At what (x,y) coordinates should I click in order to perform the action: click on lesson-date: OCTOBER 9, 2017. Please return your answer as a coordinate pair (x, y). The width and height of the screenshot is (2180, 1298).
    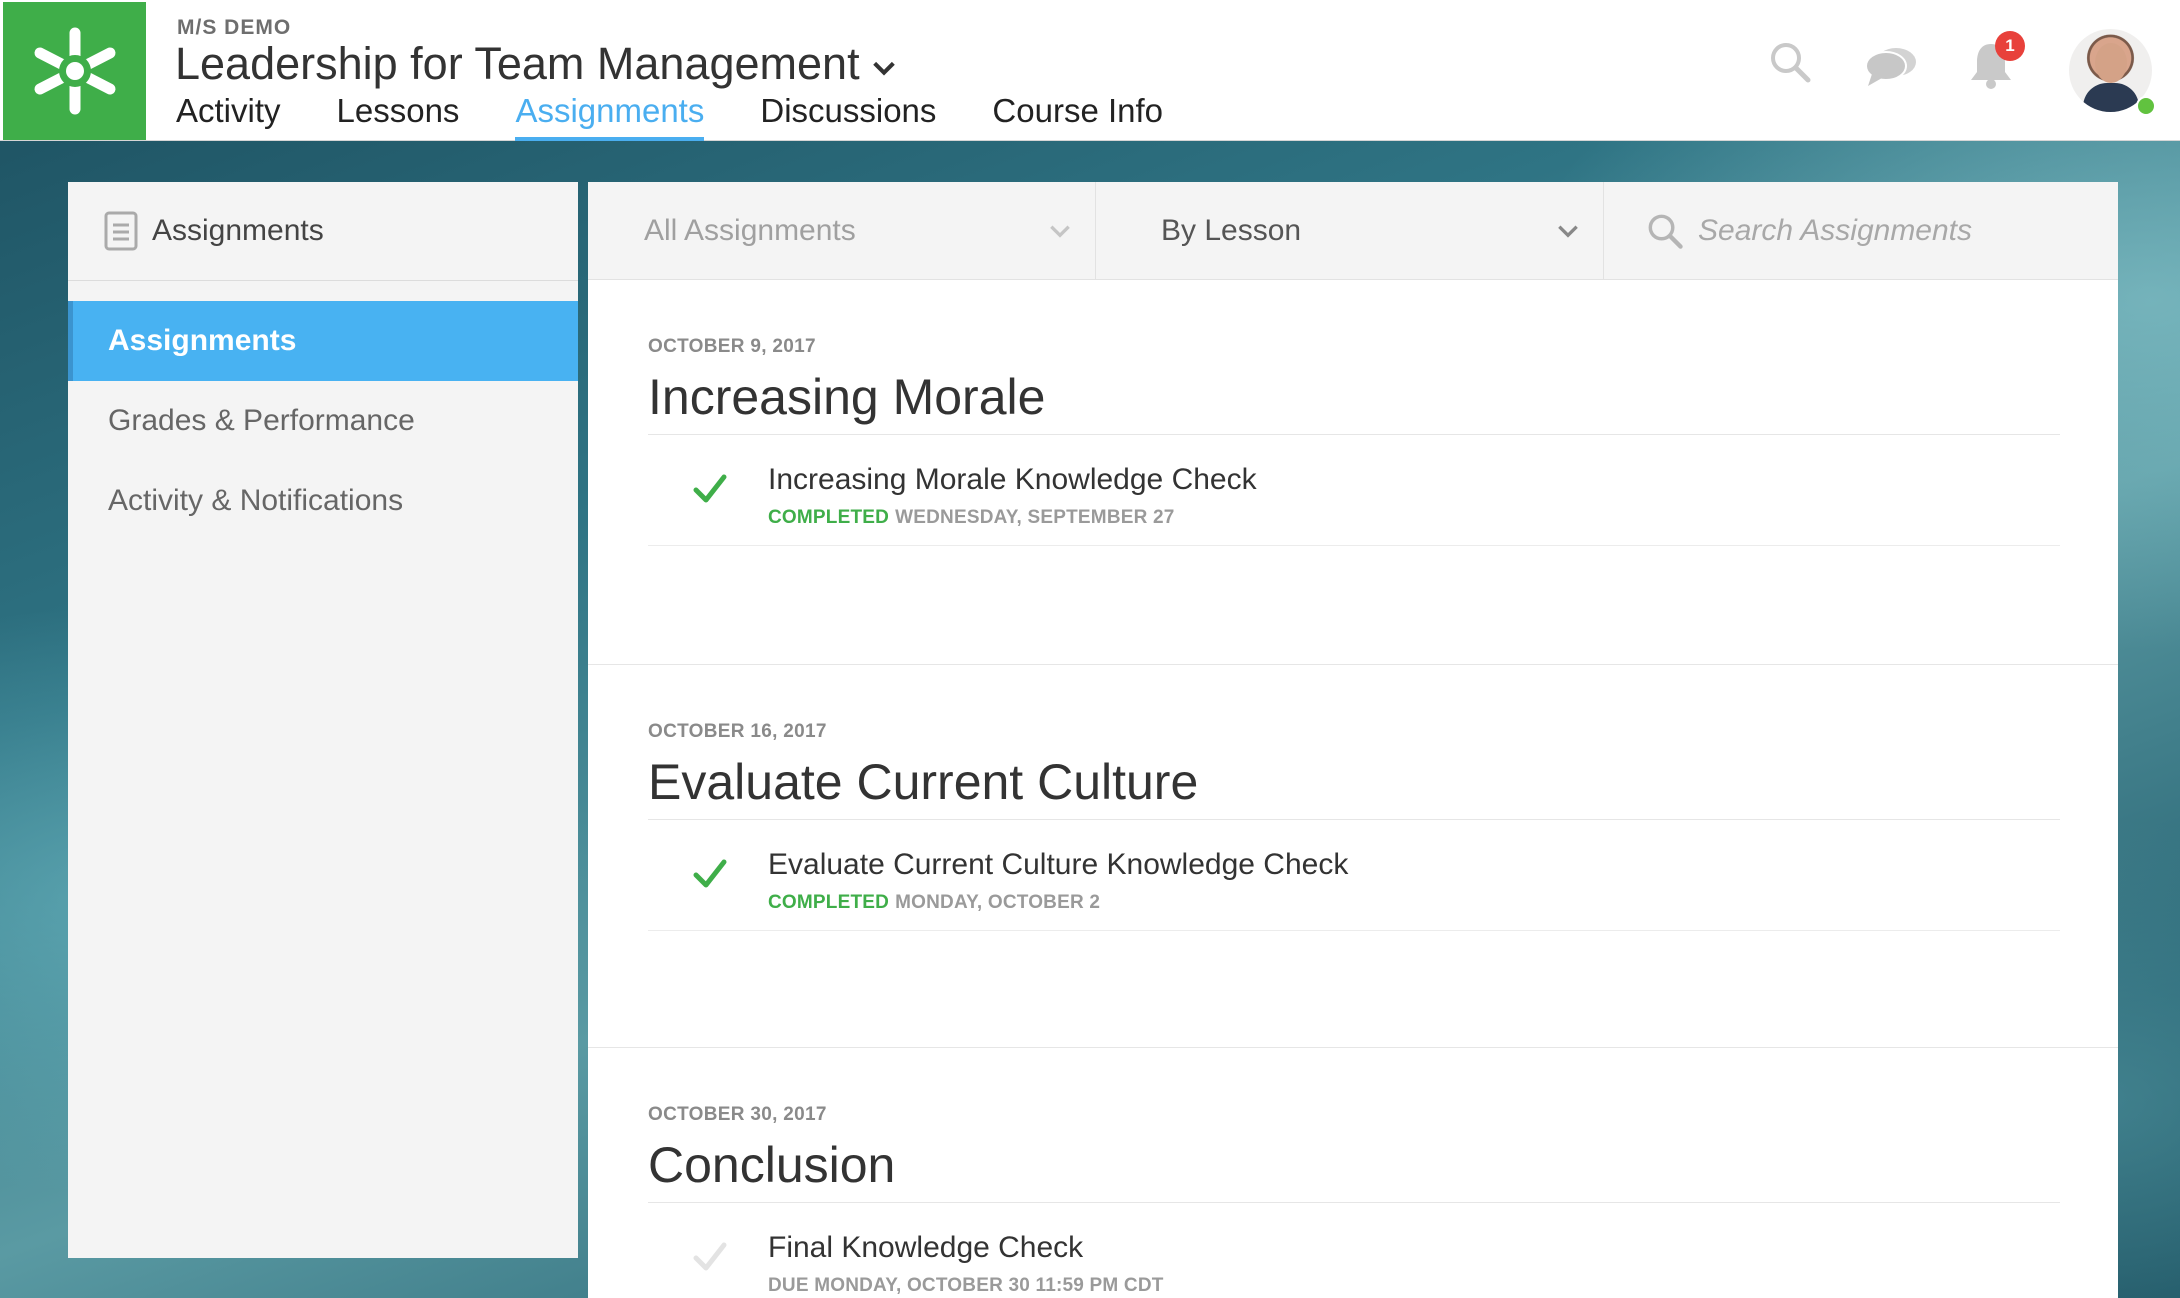
    Looking at the image, I should click on (732, 346).